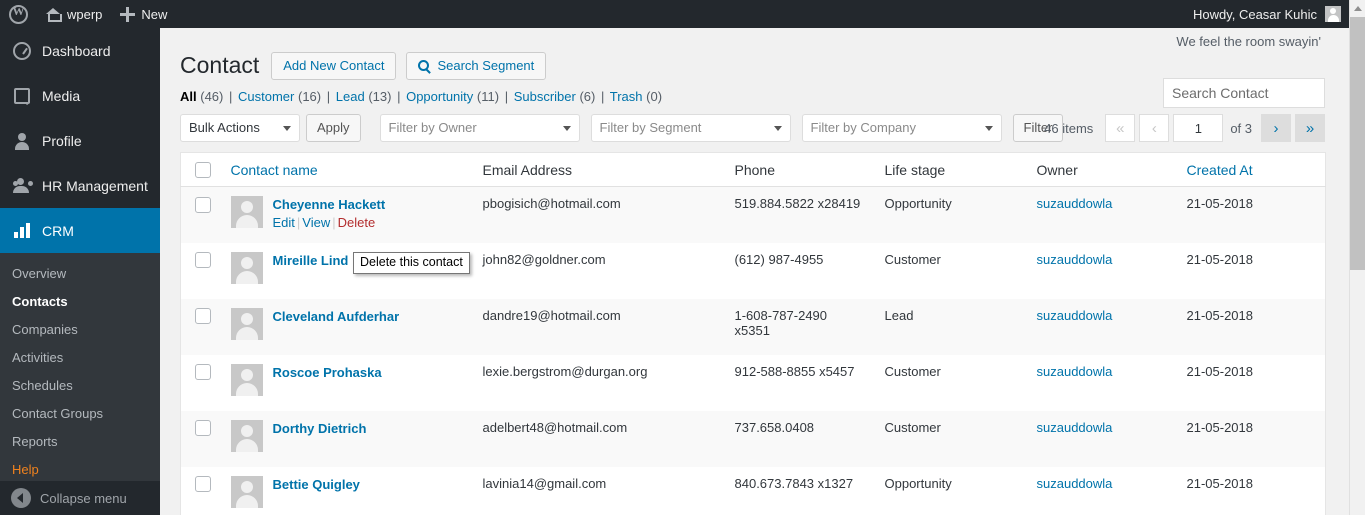 The width and height of the screenshot is (1365, 515). What do you see at coordinates (80, 185) in the screenshot?
I see `sidebar-item-hr-management: HR Management` at bounding box center [80, 185].